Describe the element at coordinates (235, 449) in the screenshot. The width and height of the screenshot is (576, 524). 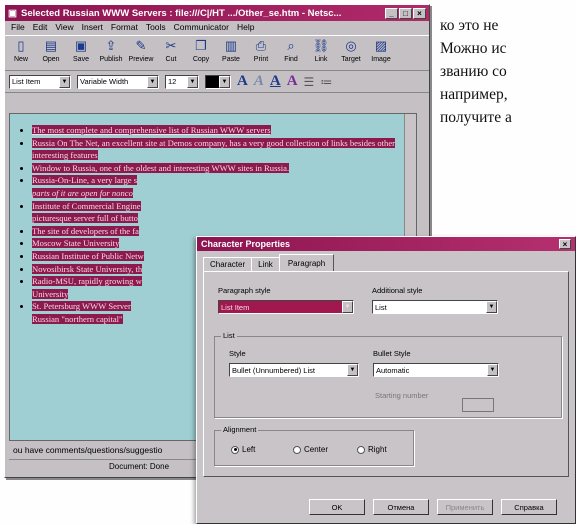
I see `radio-selected-icon` at that location.